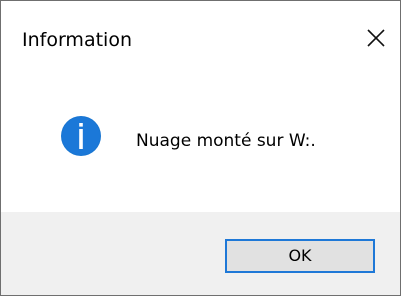 Image resolution: width=401 pixels, height=296 pixels. Describe the element at coordinates (226, 141) in the screenshot. I see `message-text: Nuage monté sur W:.` at that location.